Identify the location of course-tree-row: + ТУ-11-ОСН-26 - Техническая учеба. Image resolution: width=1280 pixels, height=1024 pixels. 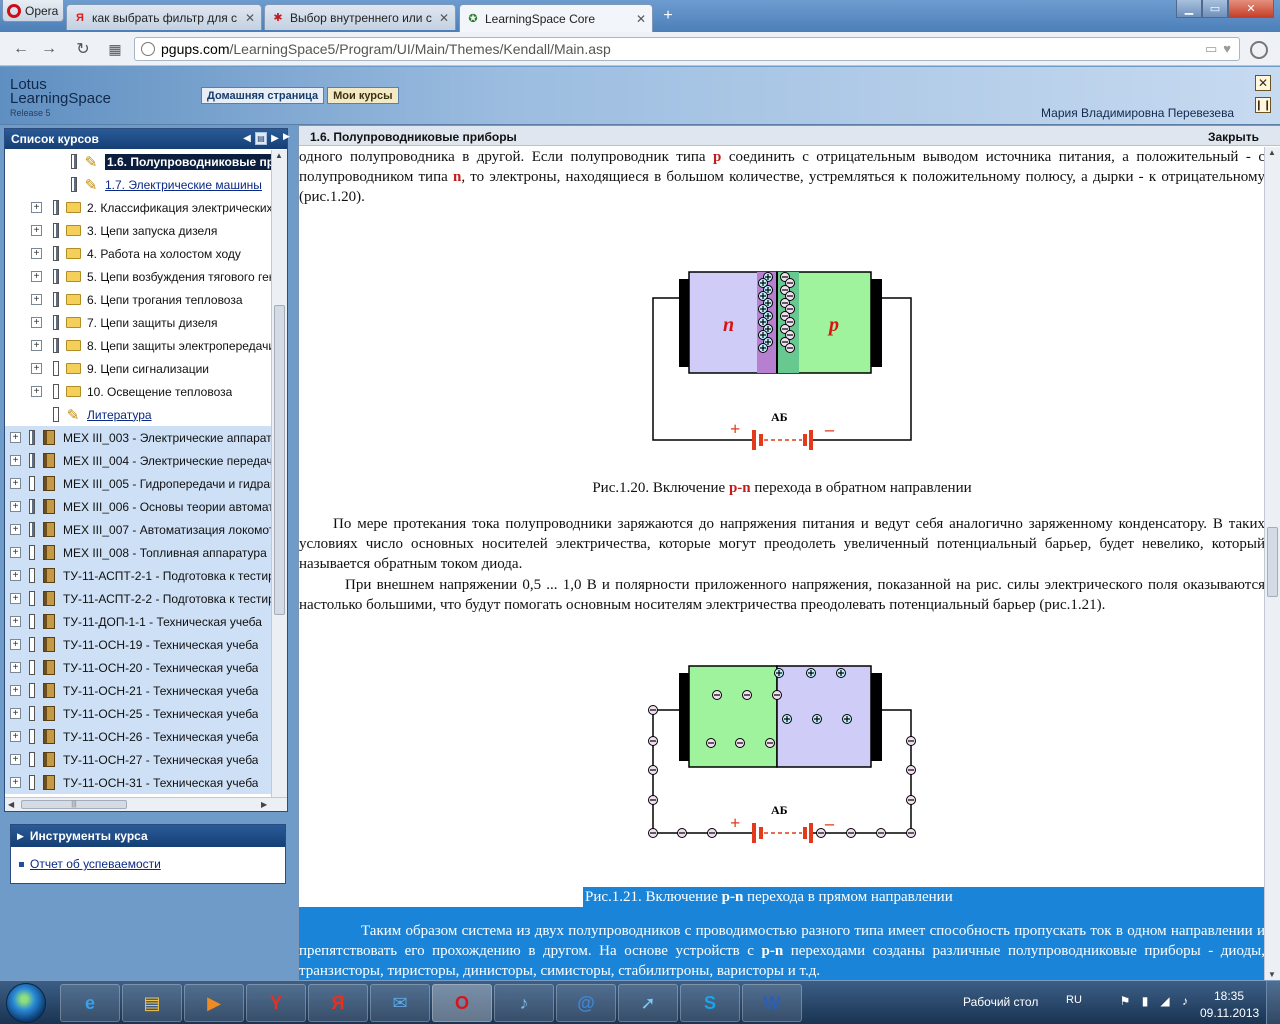
(138, 736).